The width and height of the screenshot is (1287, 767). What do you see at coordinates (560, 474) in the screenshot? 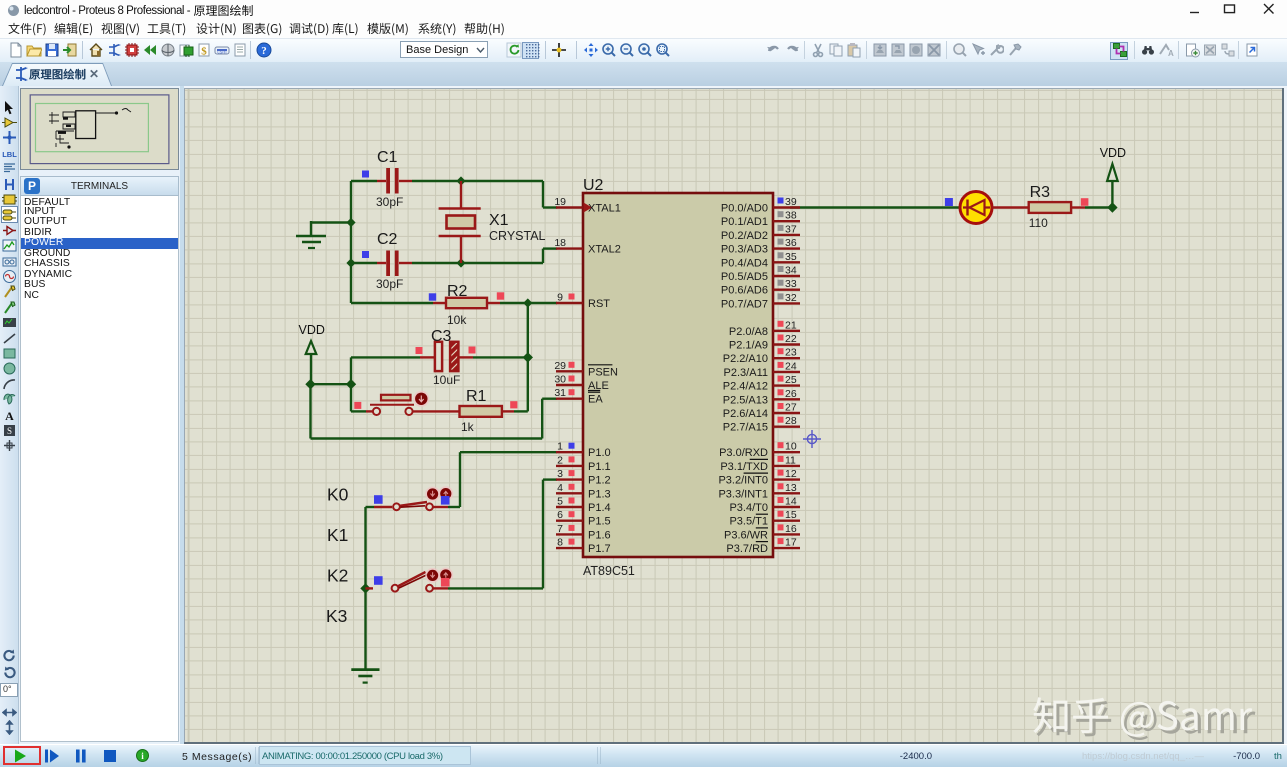
I see `svg-text: 3` at bounding box center [560, 474].